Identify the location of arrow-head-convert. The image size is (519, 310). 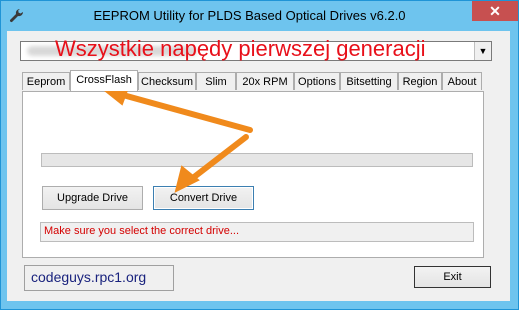
(187, 179).